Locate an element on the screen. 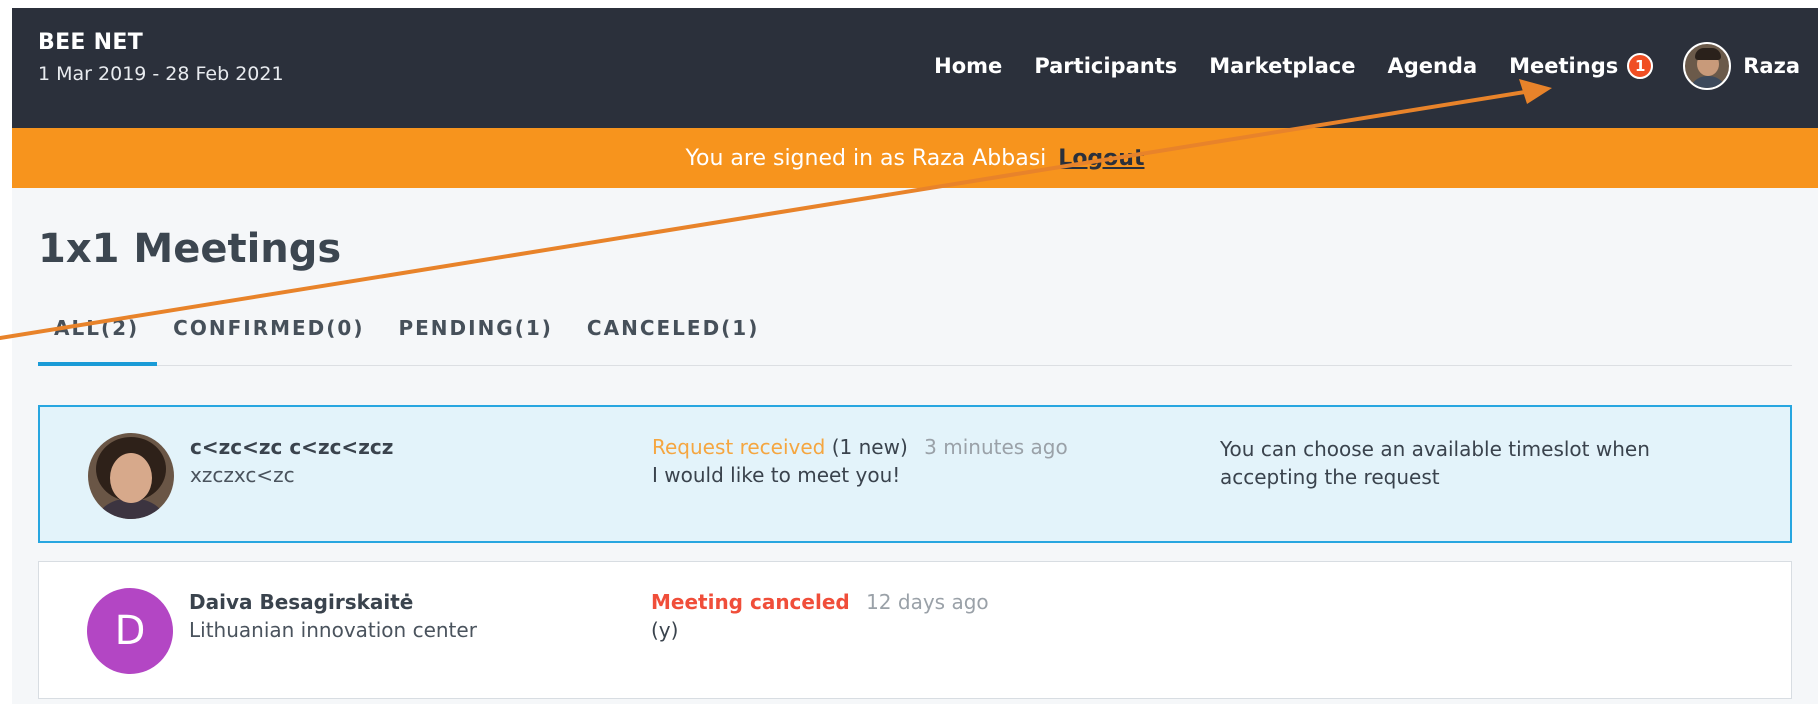 This screenshot has width=1818, height=704. participant-organization: xzczxc<zc is located at coordinates (242, 475).